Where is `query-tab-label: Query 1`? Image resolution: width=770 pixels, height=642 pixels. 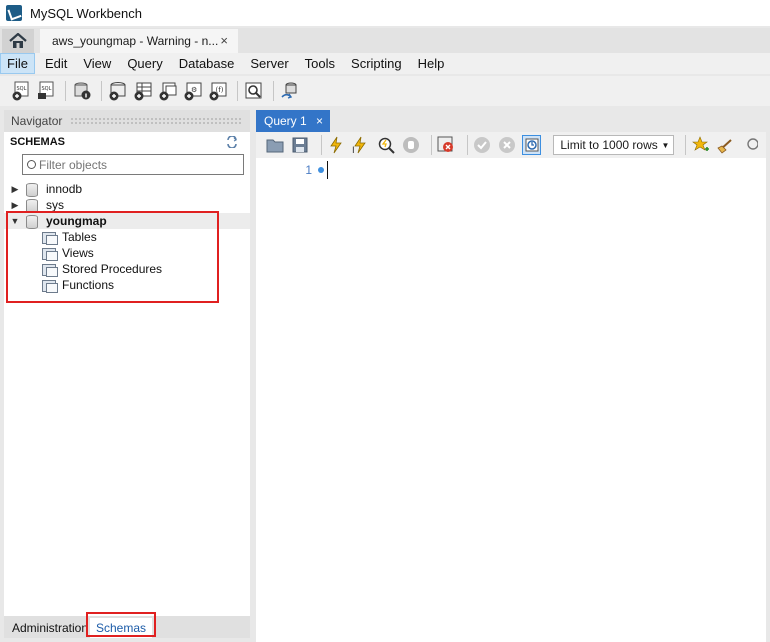 query-tab-label: Query 1 is located at coordinates (285, 121).